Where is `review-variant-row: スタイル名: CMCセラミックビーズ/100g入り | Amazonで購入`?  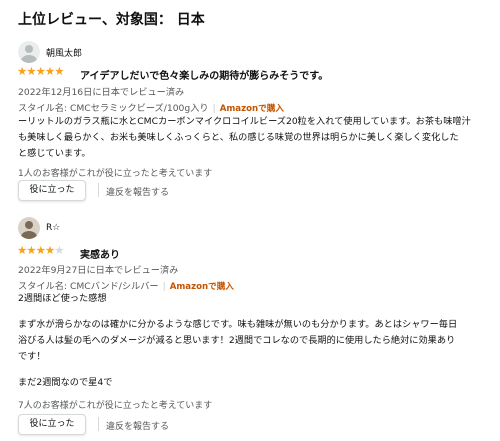
review-variant-row: スタイル名: CMCセラミックビーズ/100g入り | Amazonで購入 is located at coordinates (151, 107).